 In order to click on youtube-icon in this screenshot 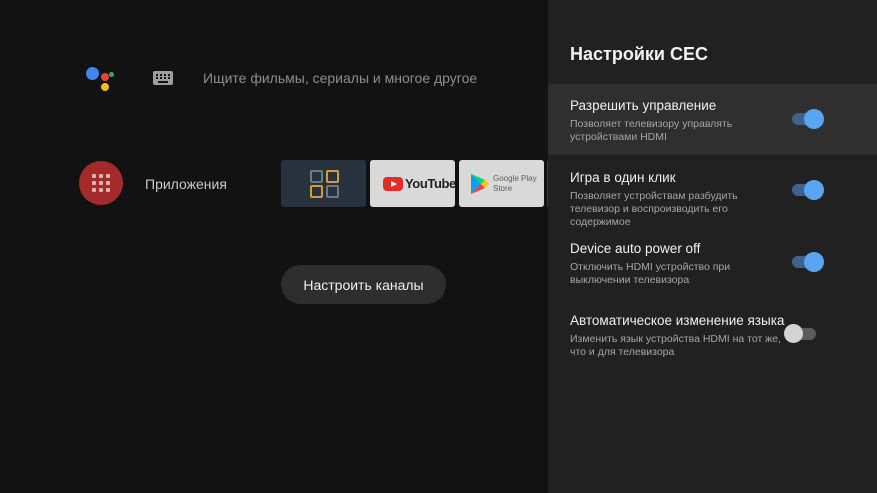, I will do `click(393, 183)`.